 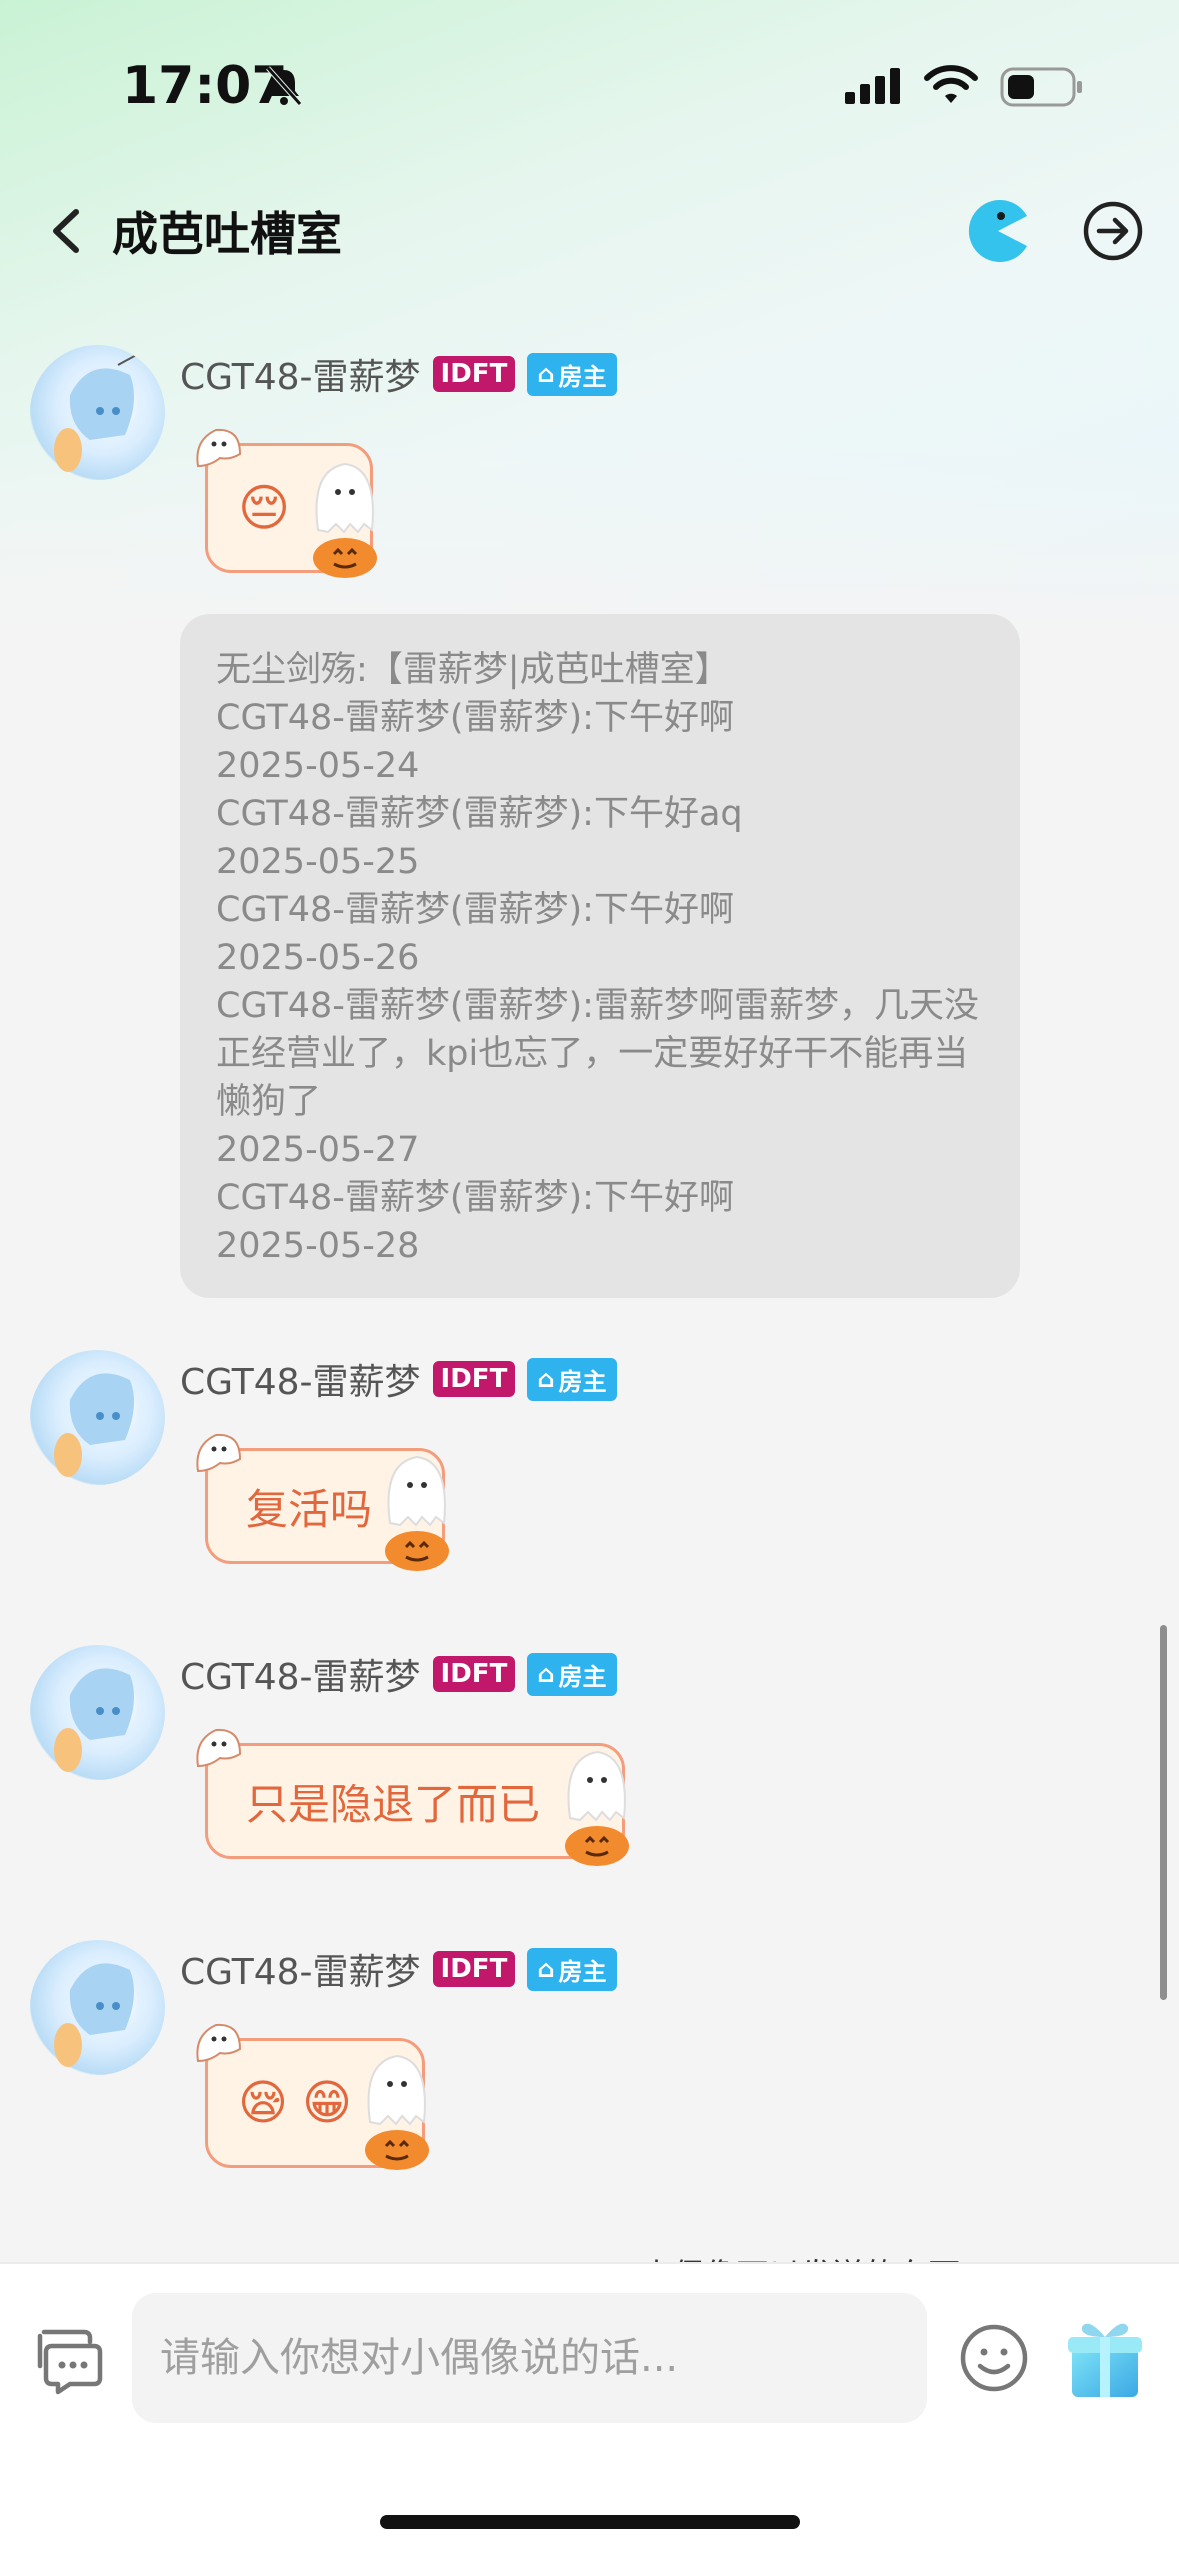 What do you see at coordinates (1113, 231) in the screenshot?
I see `exit-arrow-icon` at bounding box center [1113, 231].